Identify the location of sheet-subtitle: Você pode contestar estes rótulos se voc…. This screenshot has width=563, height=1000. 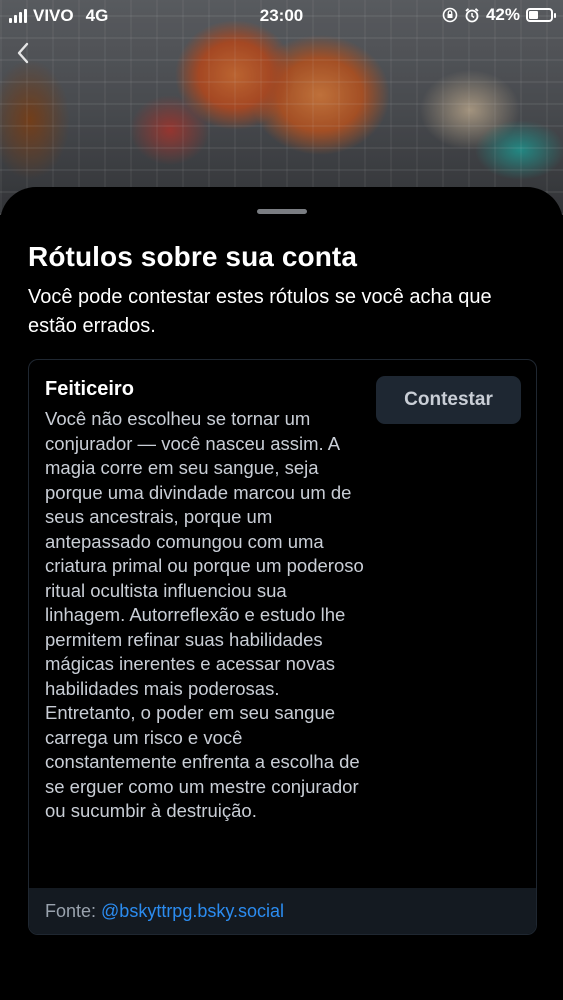
(260, 311).